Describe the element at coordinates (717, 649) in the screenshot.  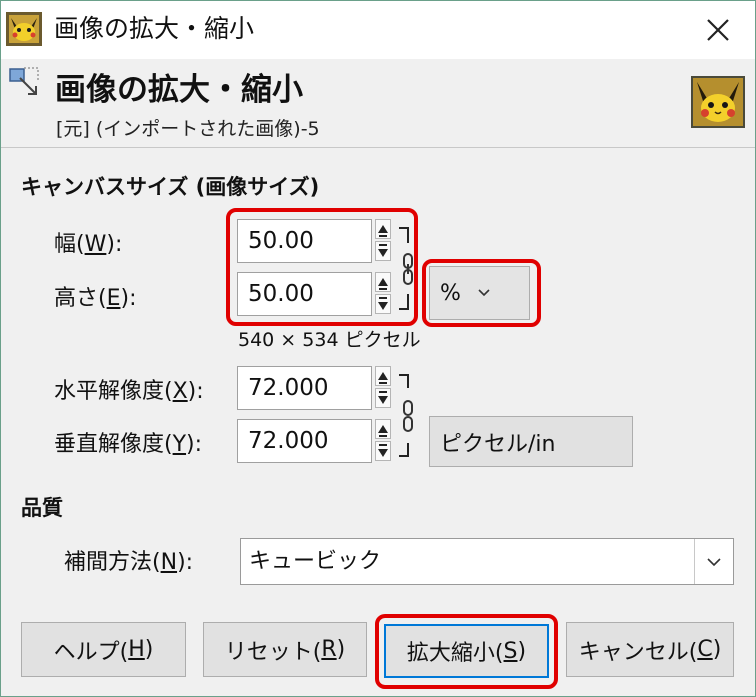
I see `cancel-button-tail: )` at that location.